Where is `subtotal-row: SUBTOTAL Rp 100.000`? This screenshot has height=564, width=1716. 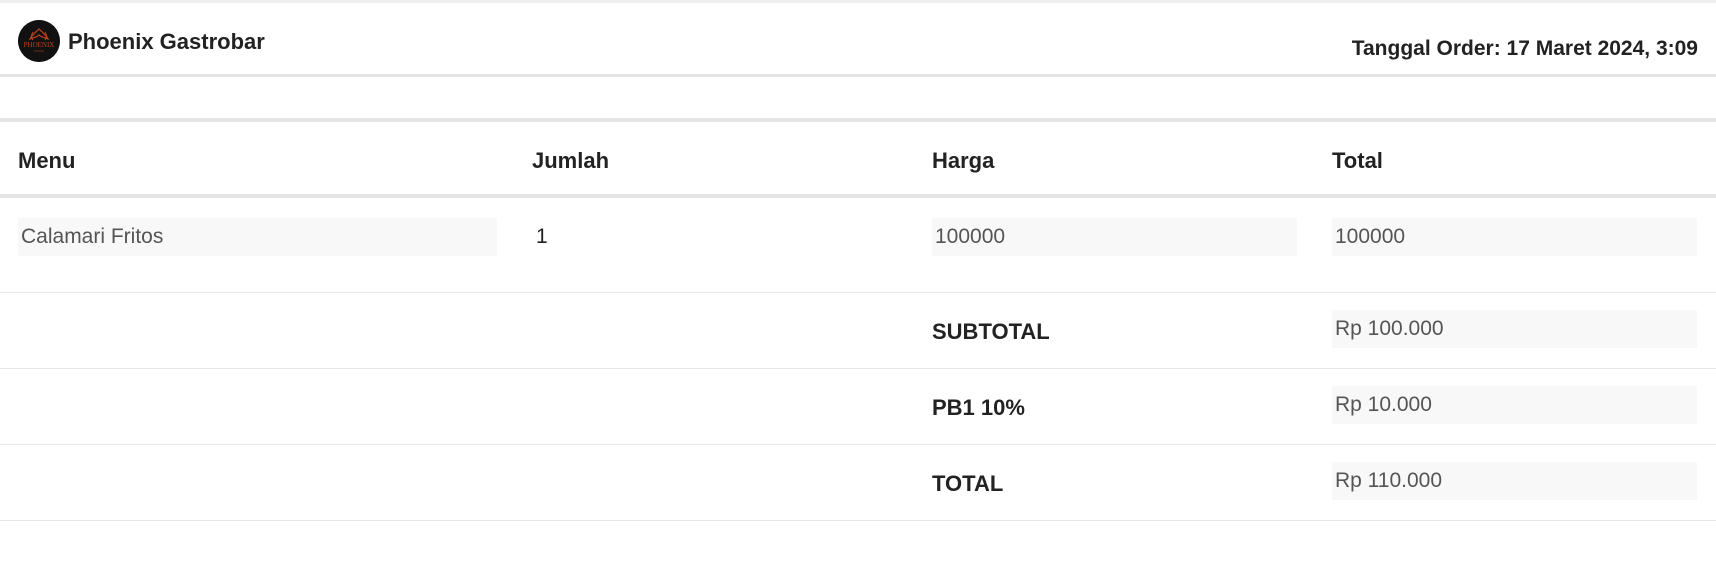 subtotal-row: SUBTOTAL Rp 100.000 is located at coordinates (858, 331).